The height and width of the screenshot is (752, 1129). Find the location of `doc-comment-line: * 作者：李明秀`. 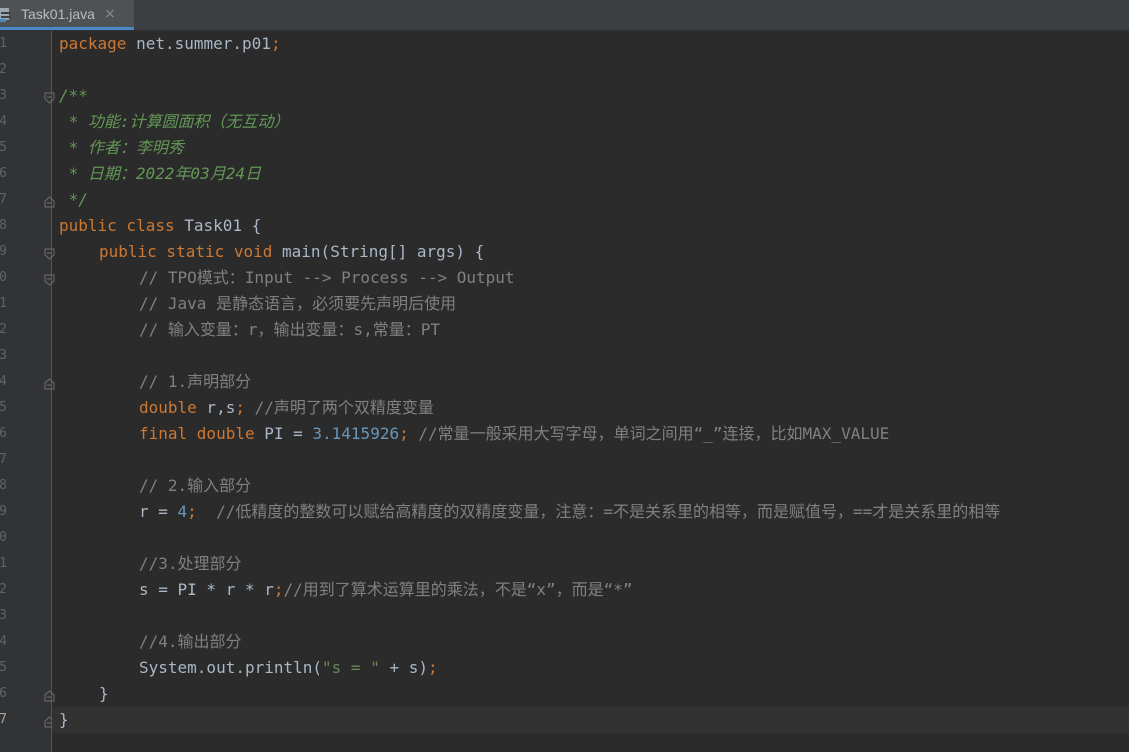

doc-comment-line: * 作者：李明秀 is located at coordinates (121, 147).